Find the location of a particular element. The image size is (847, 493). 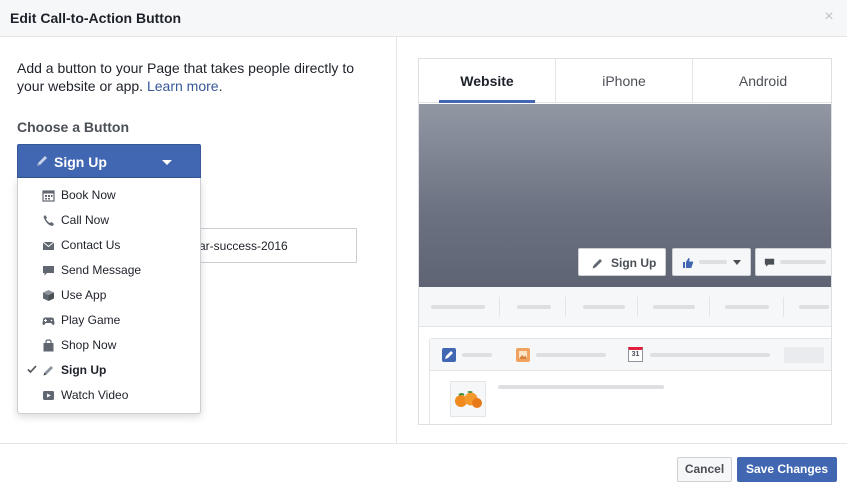

menu-item-play-game: Play Game is located at coordinates (109, 320).